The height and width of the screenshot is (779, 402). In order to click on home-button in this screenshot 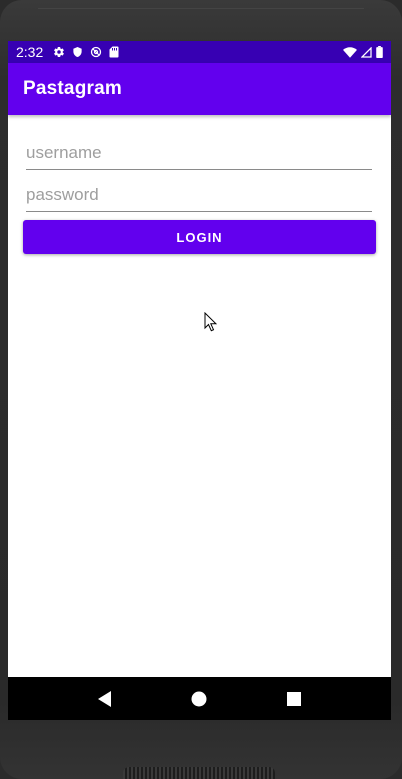, I will do `click(199, 699)`.